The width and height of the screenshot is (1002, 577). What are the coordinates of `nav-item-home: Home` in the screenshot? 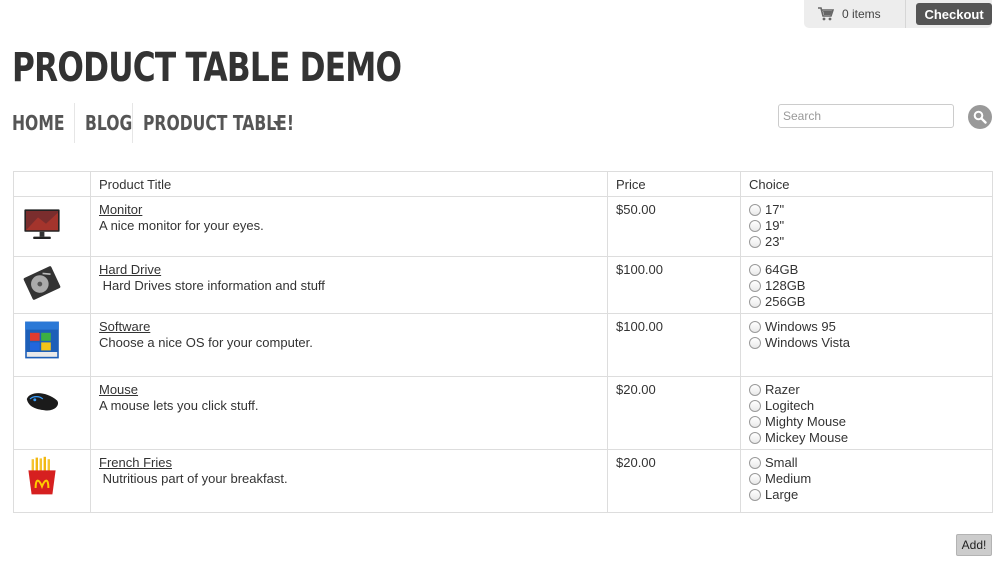 It's located at (43, 123).